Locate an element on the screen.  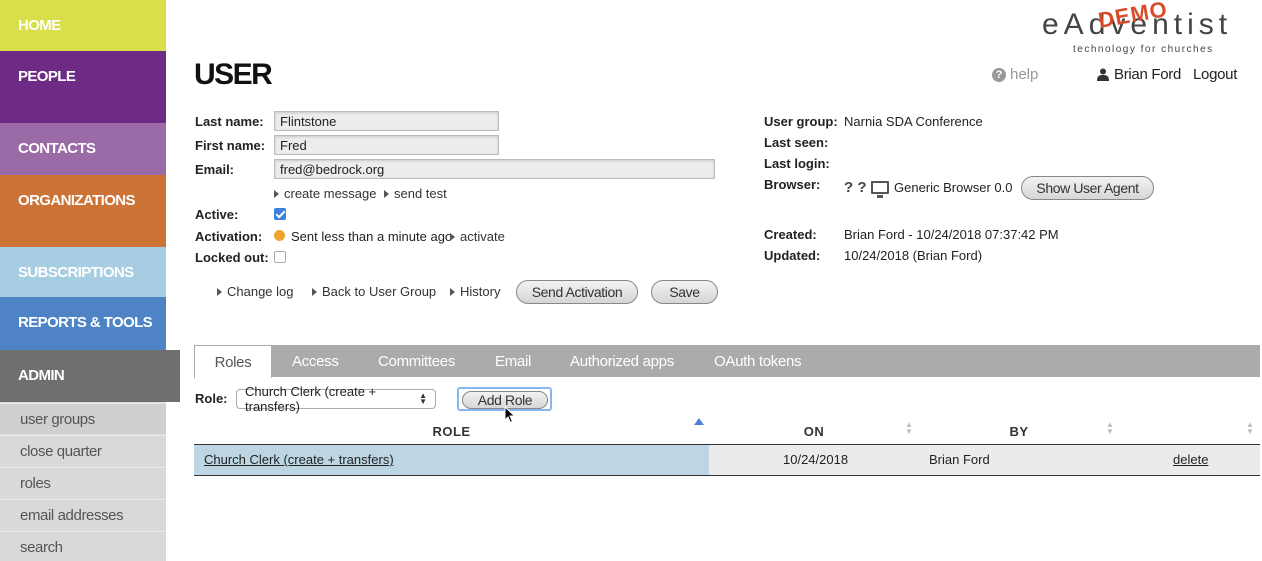
updated-label: Updated: is located at coordinates (792, 255).